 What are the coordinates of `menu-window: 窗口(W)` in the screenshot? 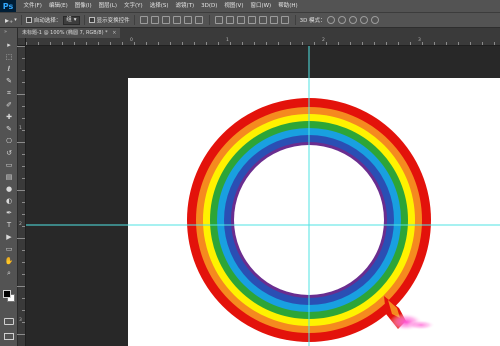 It's located at (261, 6).